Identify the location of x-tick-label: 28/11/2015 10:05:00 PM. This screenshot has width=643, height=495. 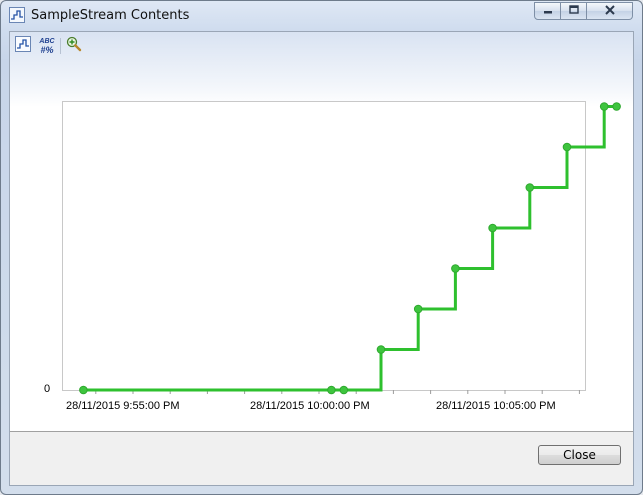
(496, 406).